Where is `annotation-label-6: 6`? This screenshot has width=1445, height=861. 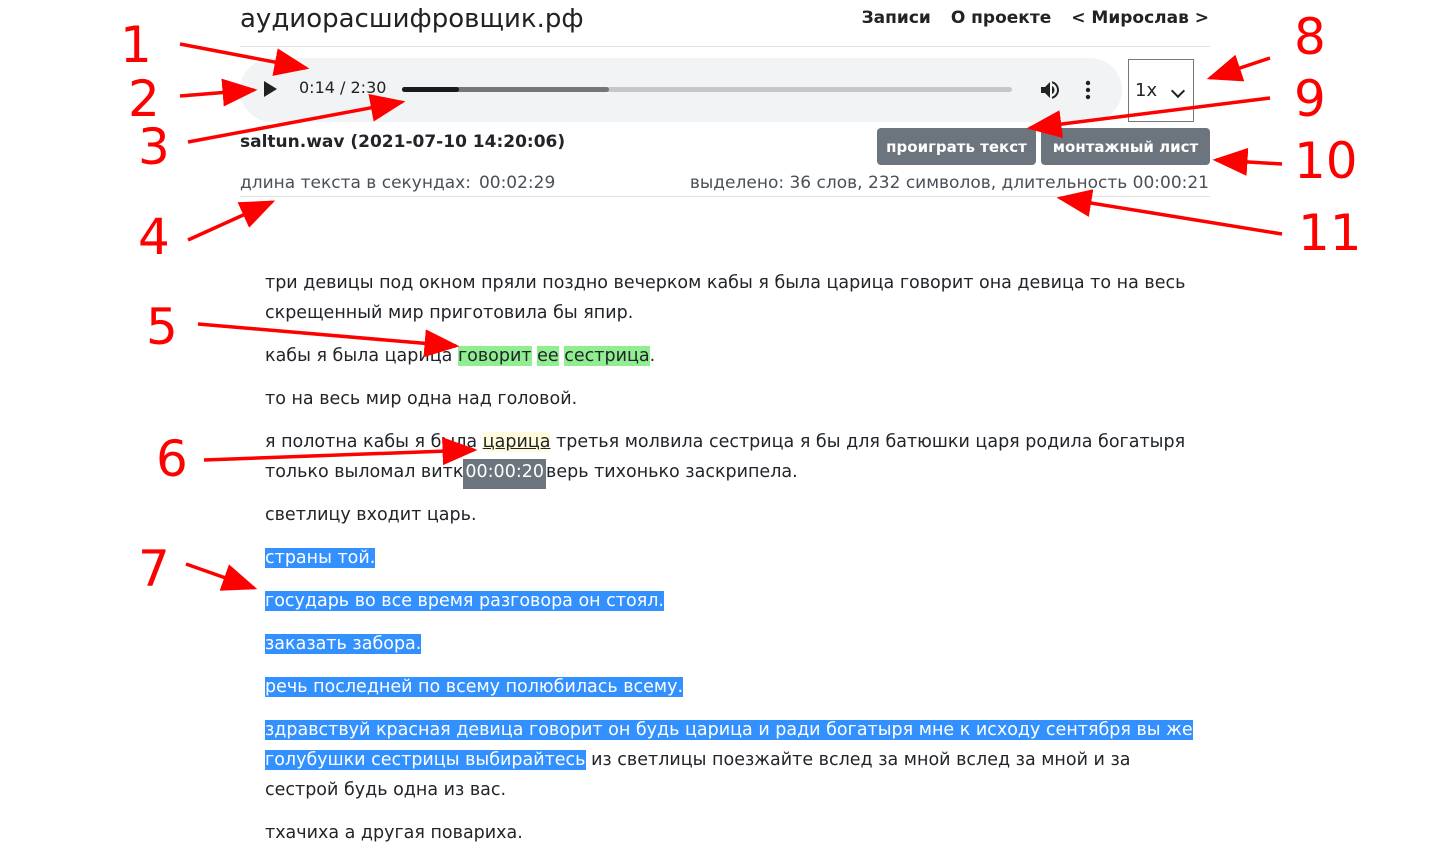
annotation-label-6: 6 is located at coordinates (172, 459).